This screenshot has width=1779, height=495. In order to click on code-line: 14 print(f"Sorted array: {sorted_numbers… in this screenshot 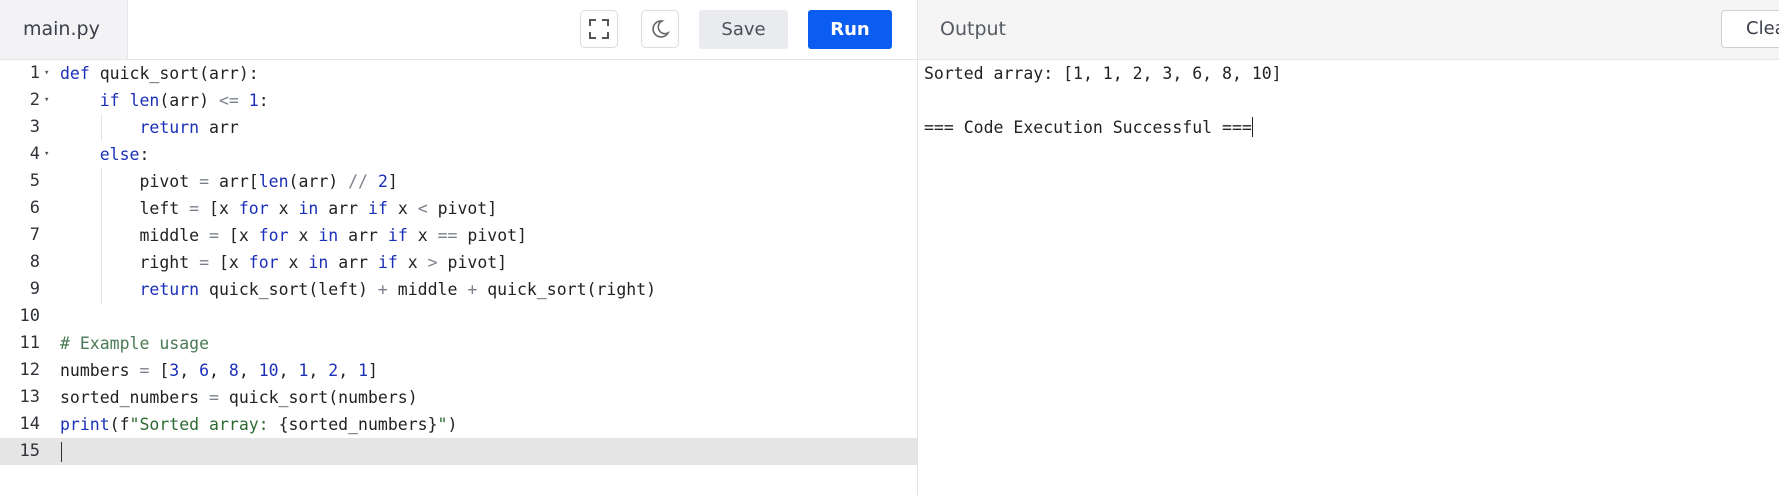, I will do `click(458, 424)`.